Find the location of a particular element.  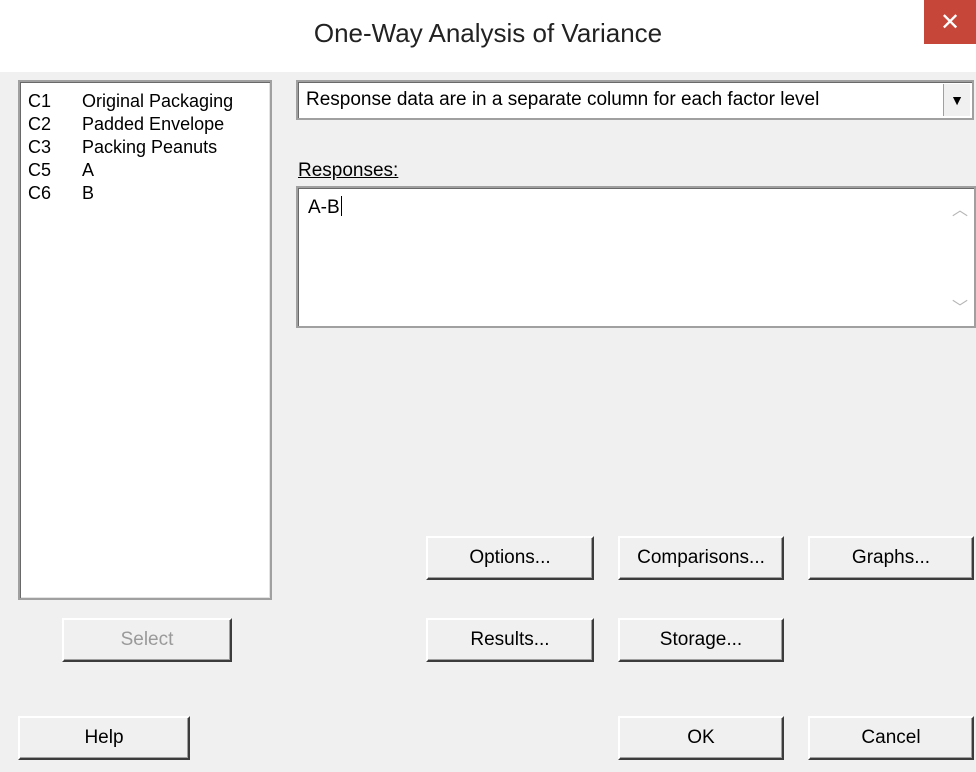

list-item: C5 A is located at coordinates (149, 170).